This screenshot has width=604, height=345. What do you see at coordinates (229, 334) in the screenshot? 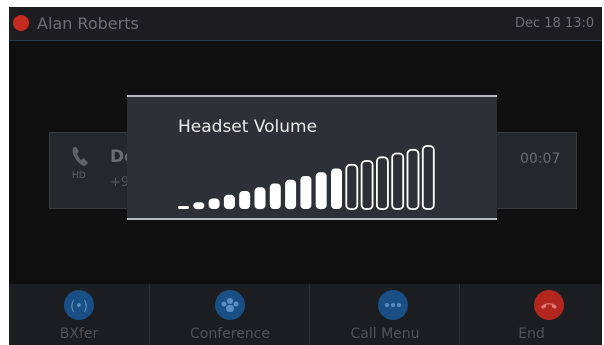
I see `softkey-label: Conference` at bounding box center [229, 334].